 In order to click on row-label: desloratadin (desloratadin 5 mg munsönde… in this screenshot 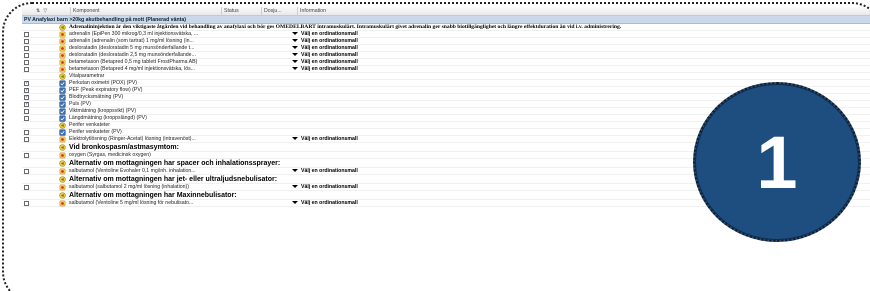, I will do `click(132, 48)`.